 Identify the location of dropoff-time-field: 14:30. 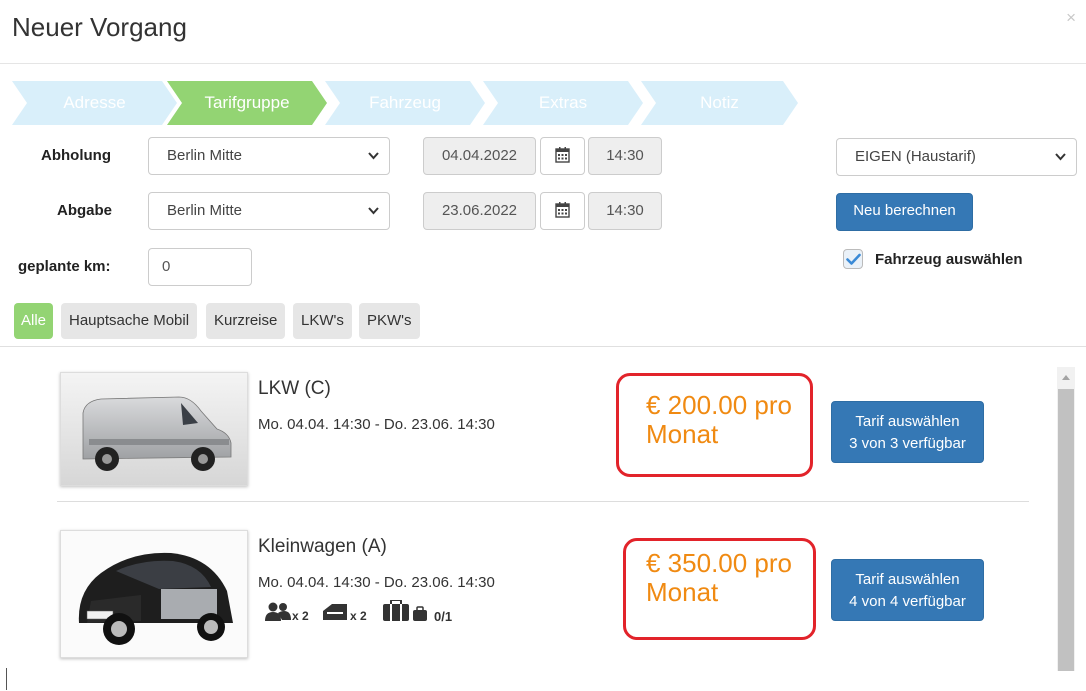
(625, 211).